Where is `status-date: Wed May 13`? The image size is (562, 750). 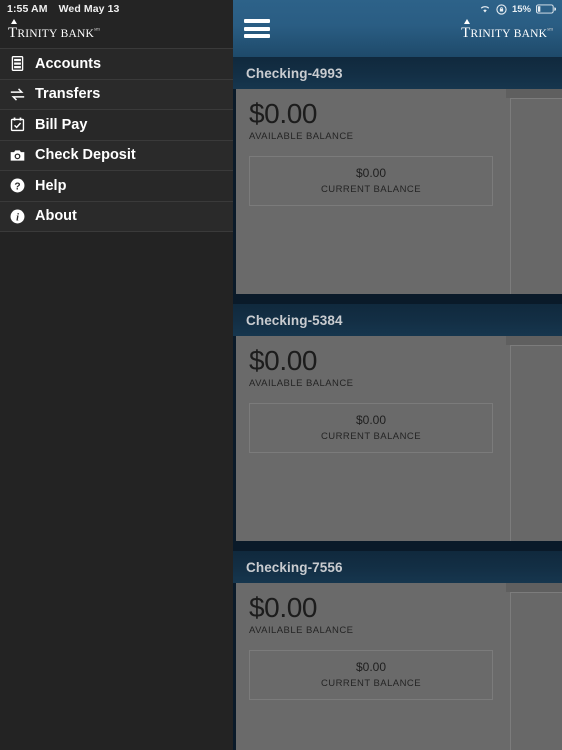 status-date: Wed May 13 is located at coordinates (89, 9).